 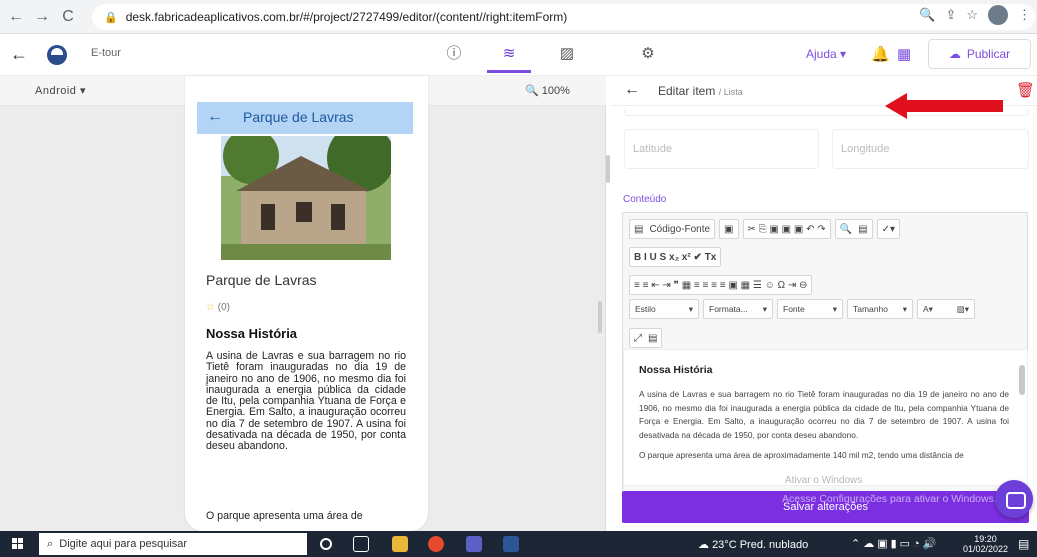 I want to click on latitude-input: Latitude, so click(x=721, y=149).